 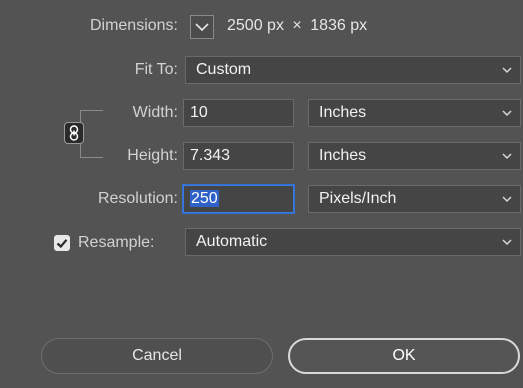 I want to click on constrain-proportions-button, so click(x=74, y=133).